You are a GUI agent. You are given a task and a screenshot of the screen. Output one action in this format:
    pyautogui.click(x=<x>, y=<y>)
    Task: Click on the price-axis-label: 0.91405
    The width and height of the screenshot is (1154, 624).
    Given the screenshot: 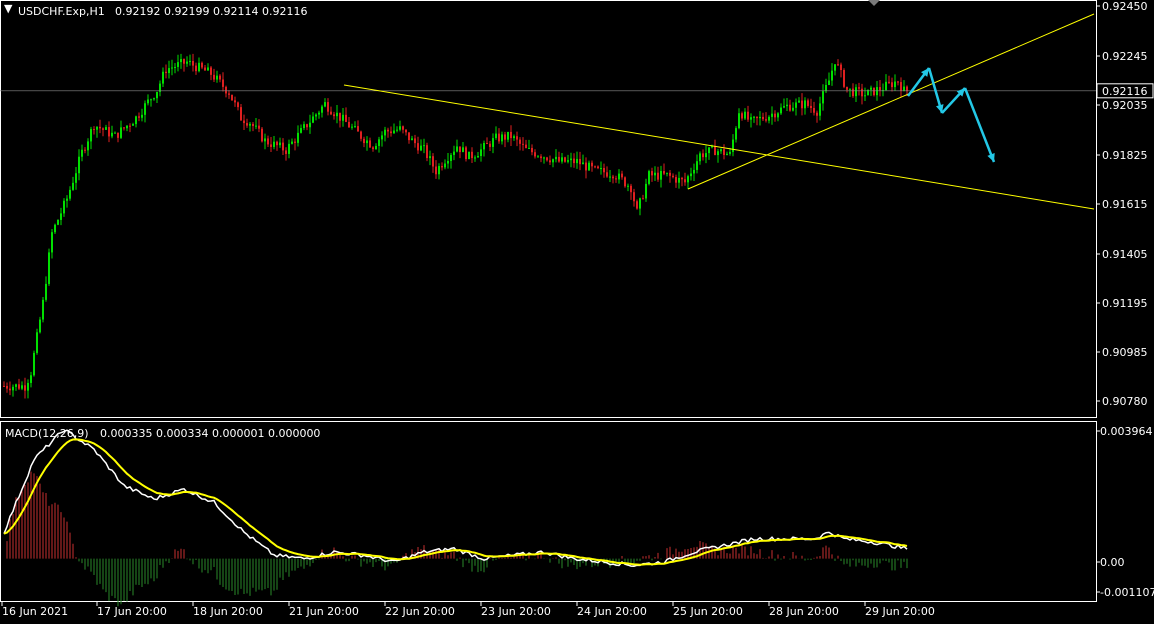 What is the action you would take?
    pyautogui.click(x=1125, y=254)
    